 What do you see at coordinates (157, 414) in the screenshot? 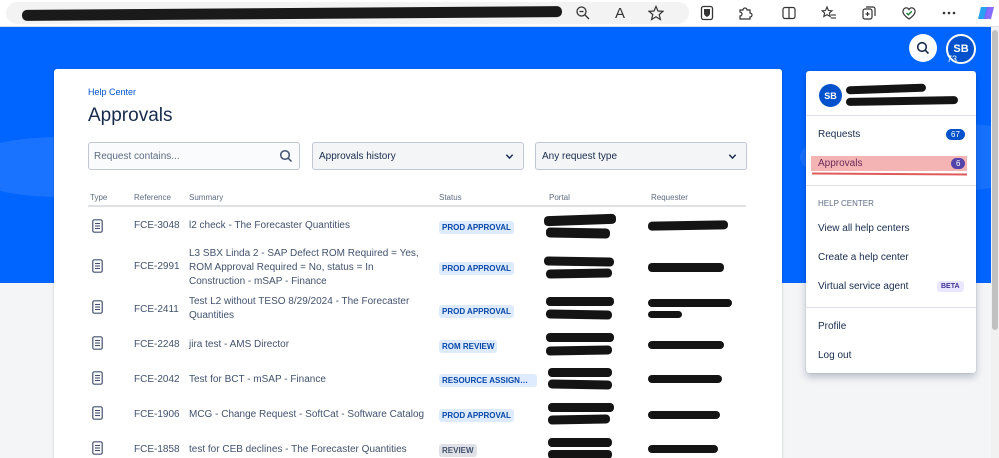
I see `reference-link: FCE-1906` at bounding box center [157, 414].